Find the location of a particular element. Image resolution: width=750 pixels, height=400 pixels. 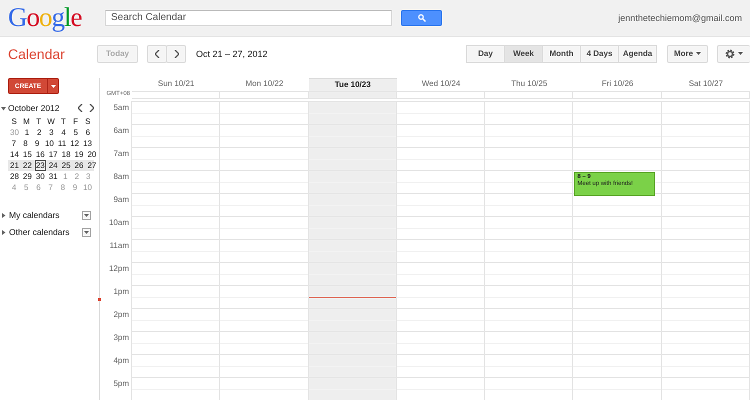

previous-button is located at coordinates (157, 53).